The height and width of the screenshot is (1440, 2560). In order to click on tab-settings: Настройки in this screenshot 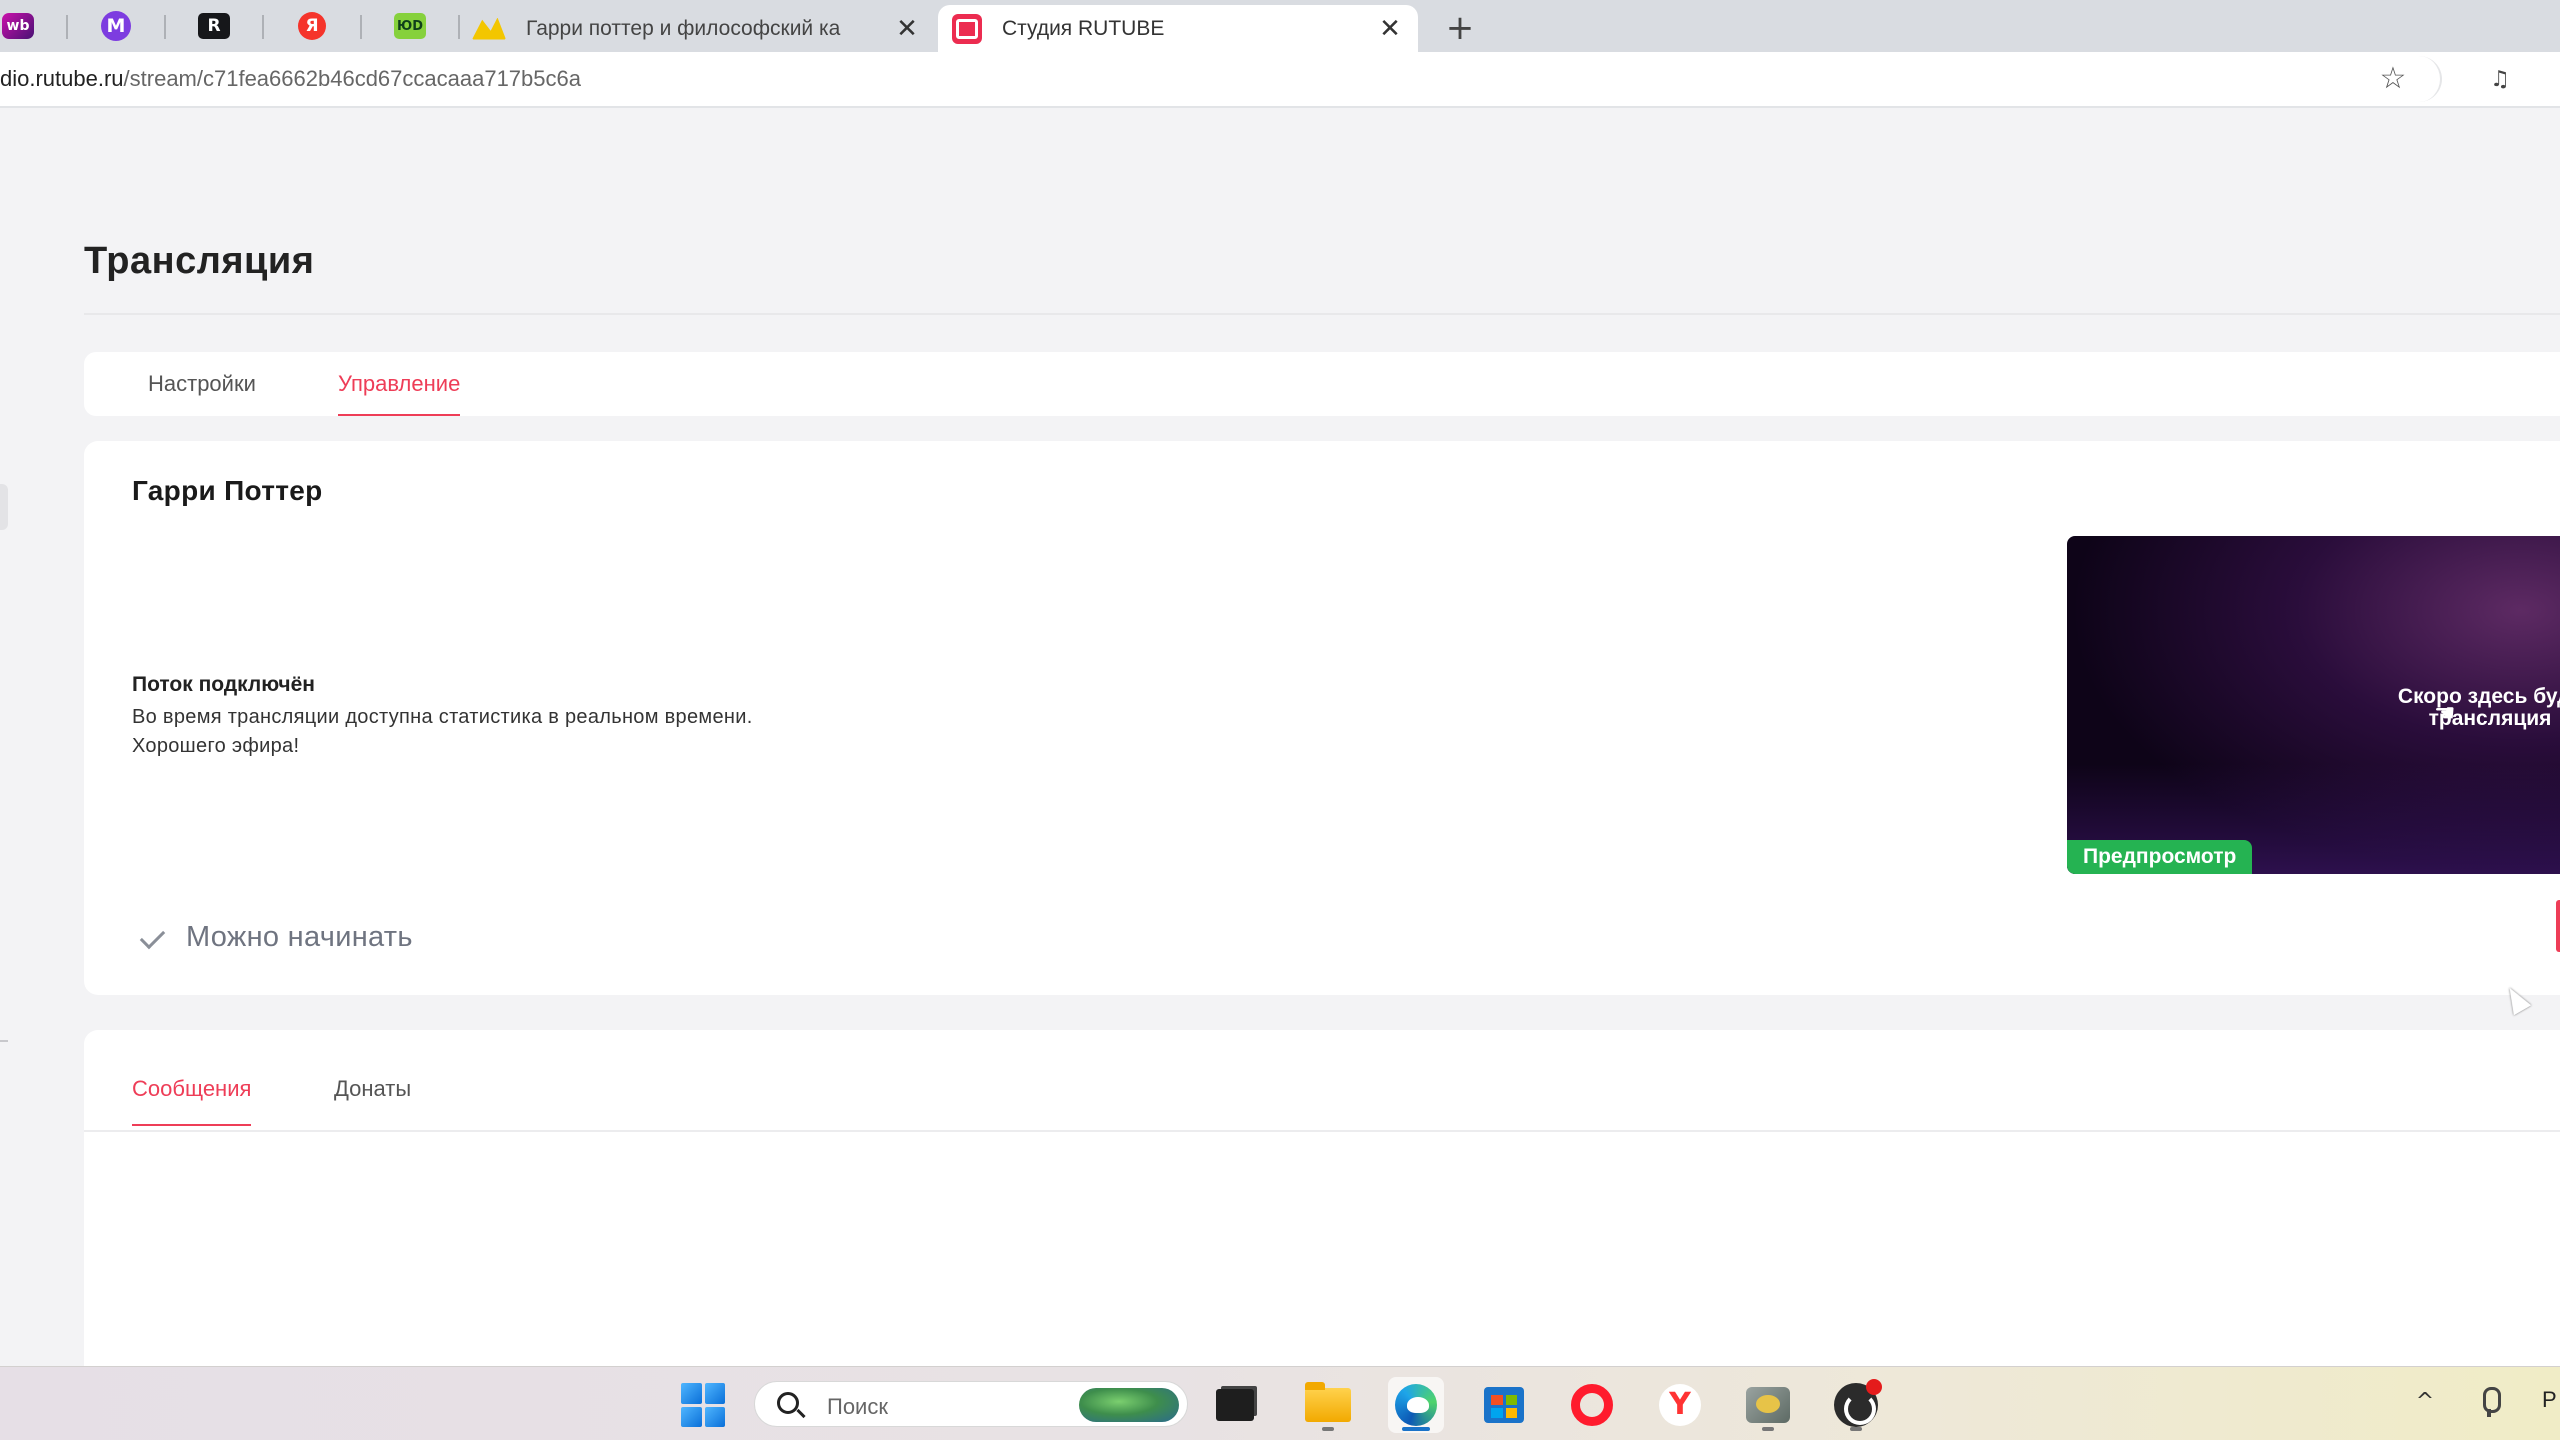, I will do `click(202, 384)`.